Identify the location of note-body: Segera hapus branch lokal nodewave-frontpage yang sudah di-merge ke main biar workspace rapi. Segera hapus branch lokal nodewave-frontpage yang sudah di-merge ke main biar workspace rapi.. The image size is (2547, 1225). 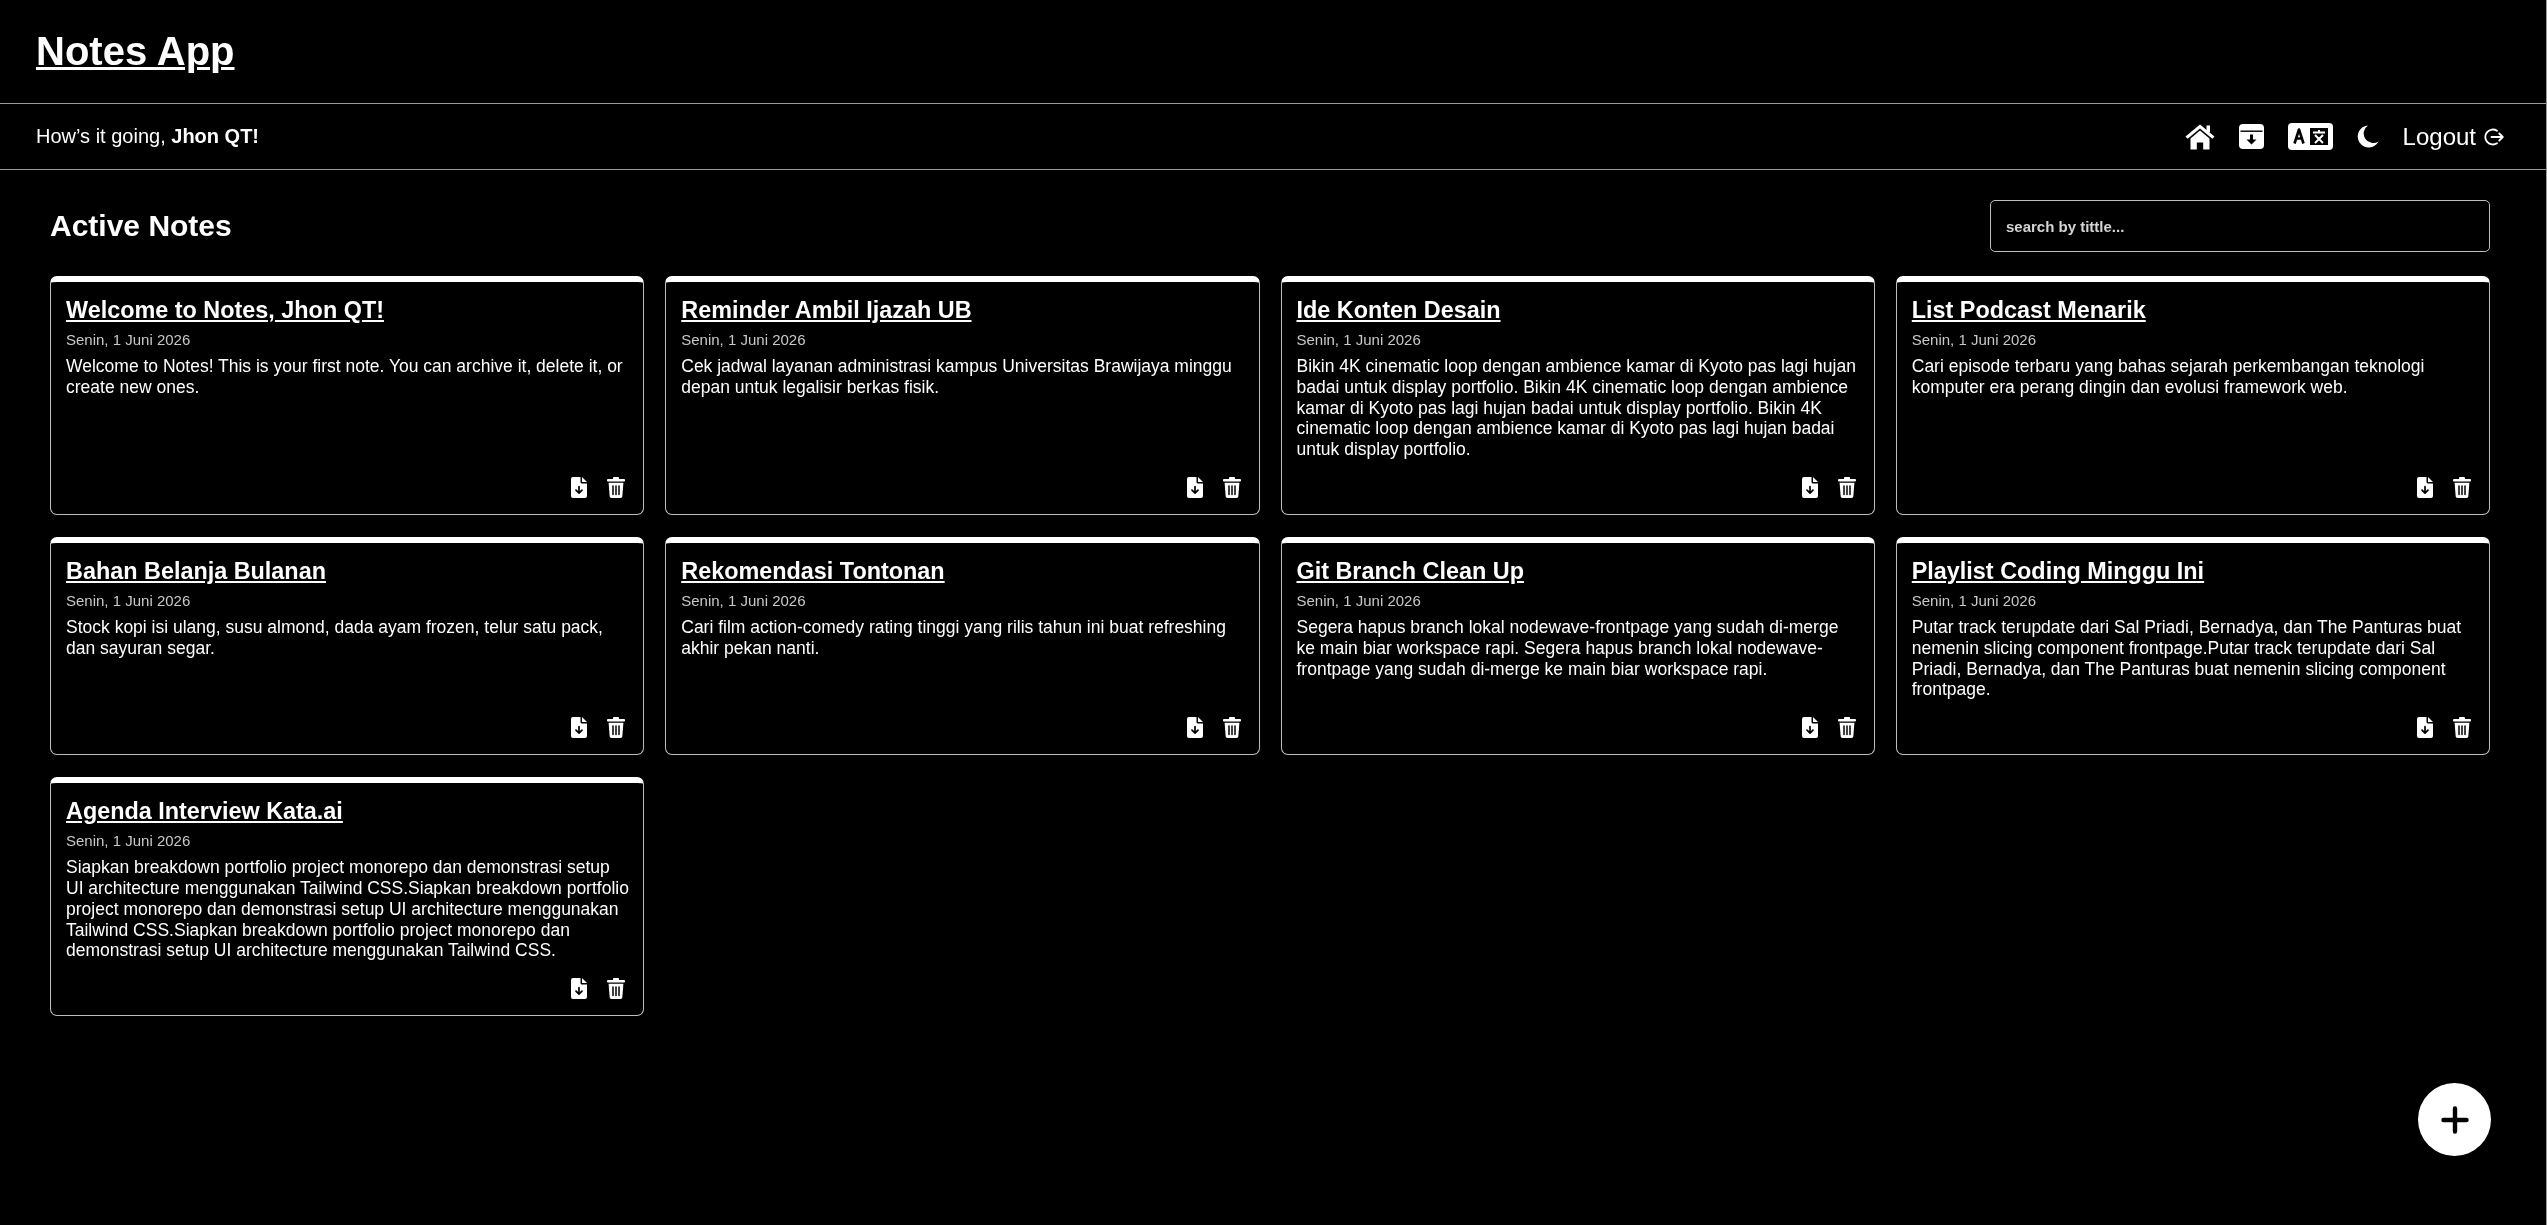
(1568, 648).